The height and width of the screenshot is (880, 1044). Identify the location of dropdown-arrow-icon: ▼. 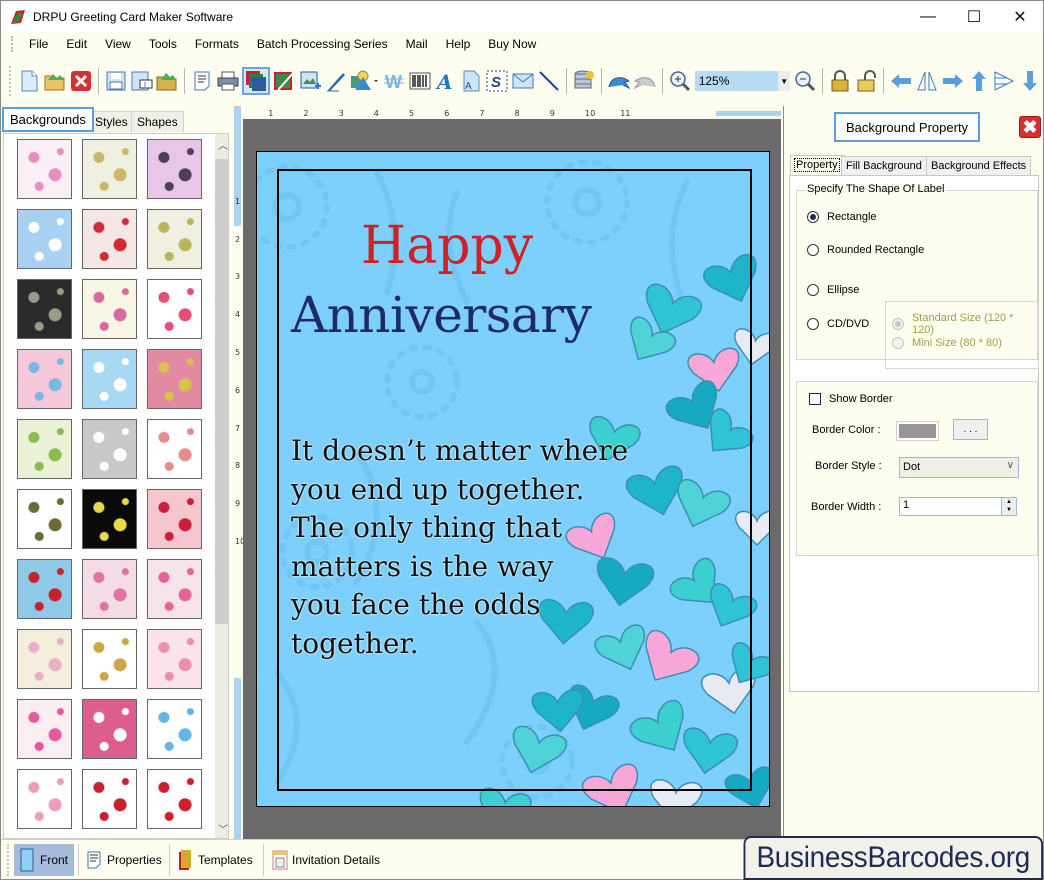
(784, 81).